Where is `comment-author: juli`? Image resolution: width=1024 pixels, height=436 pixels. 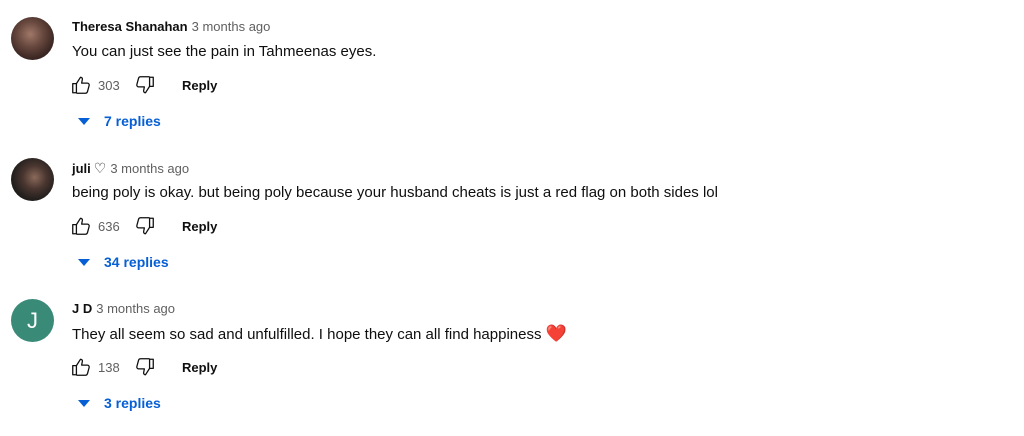
comment-author: juli is located at coordinates (81, 168).